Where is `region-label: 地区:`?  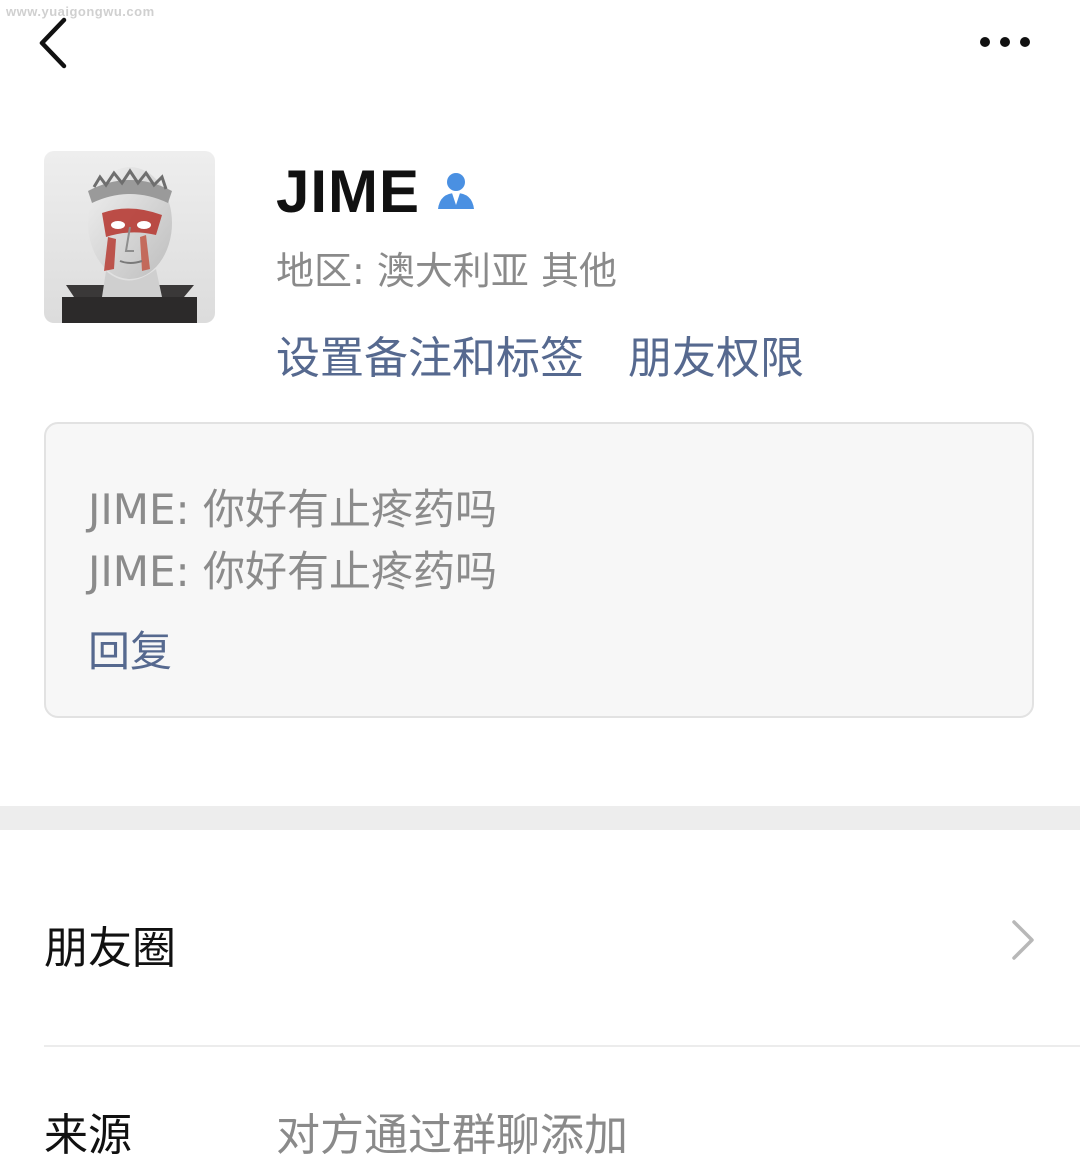
region-label: 地区: is located at coordinates (326, 271).